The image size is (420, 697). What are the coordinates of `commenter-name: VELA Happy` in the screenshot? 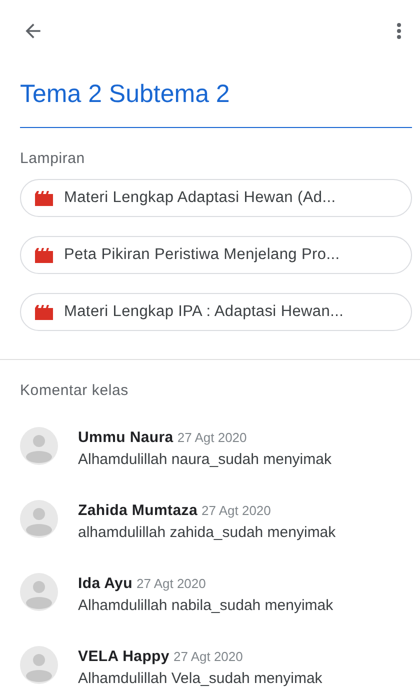 It's located at (124, 656).